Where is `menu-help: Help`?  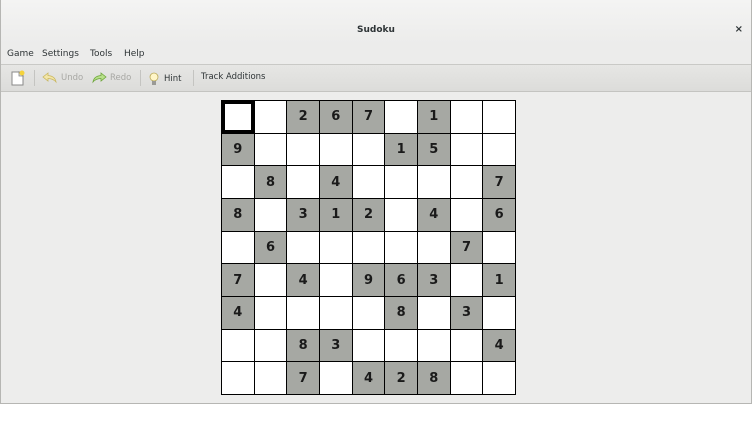 menu-help: Help is located at coordinates (134, 54).